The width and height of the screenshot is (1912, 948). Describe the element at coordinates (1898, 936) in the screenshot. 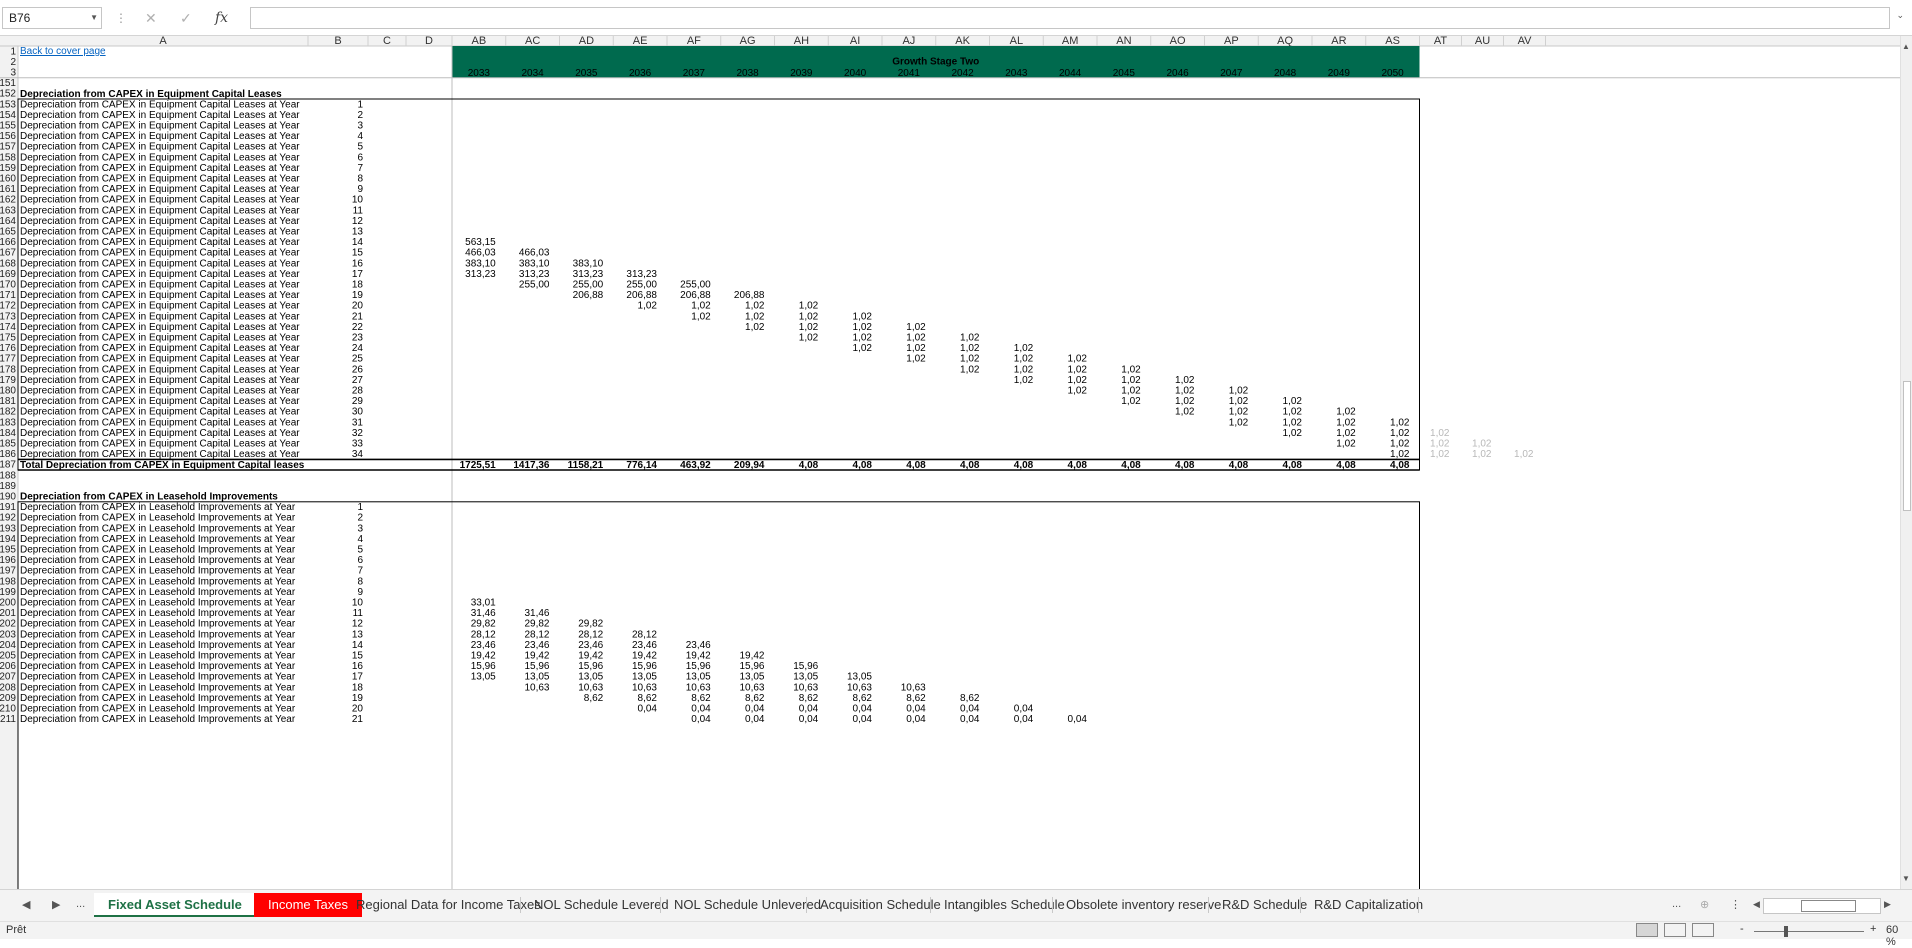

I see `zoom-level: 60 %` at that location.